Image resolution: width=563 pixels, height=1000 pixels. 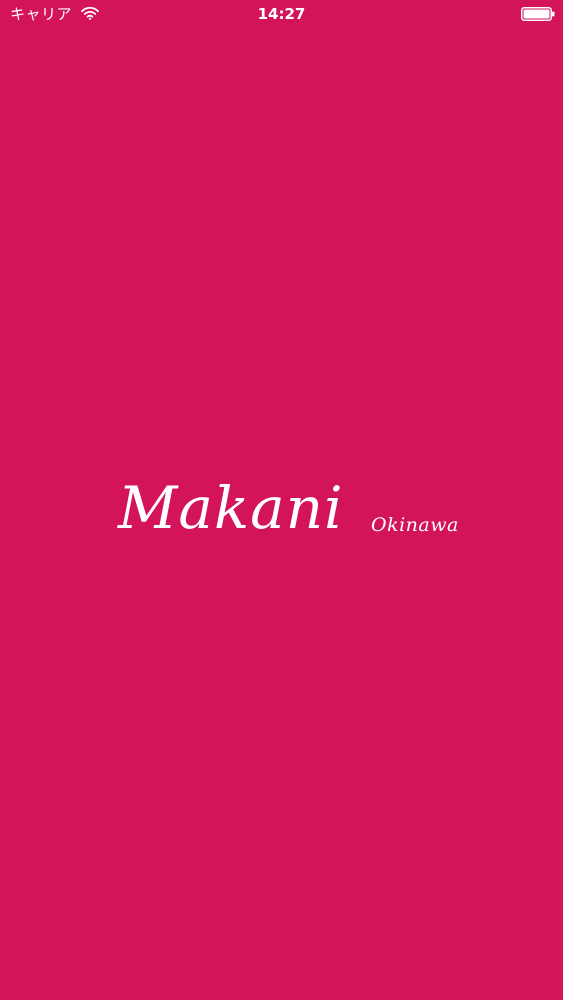 I want to click on logo-subtitle: Okinawa, so click(x=415, y=525).